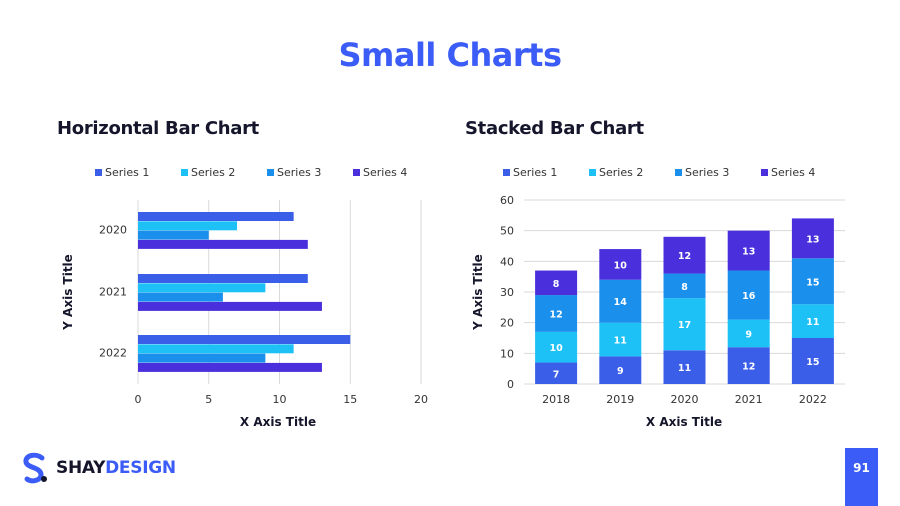  I want to click on y-tick-label: 60, so click(507, 200).